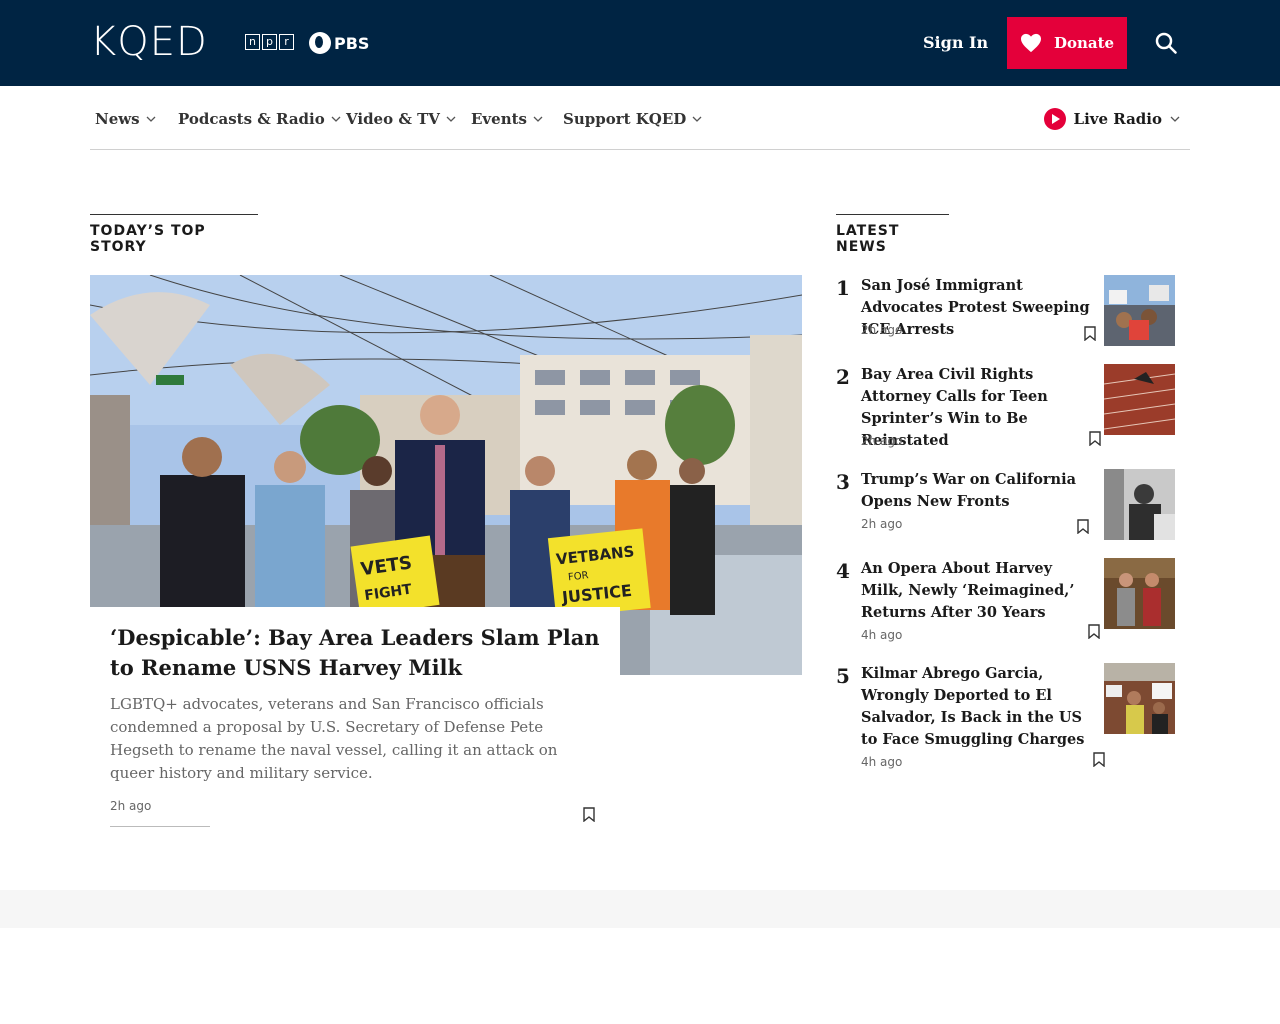 This screenshot has width=1280, height=1024. I want to click on nav-label: Support KQED, so click(625, 119).